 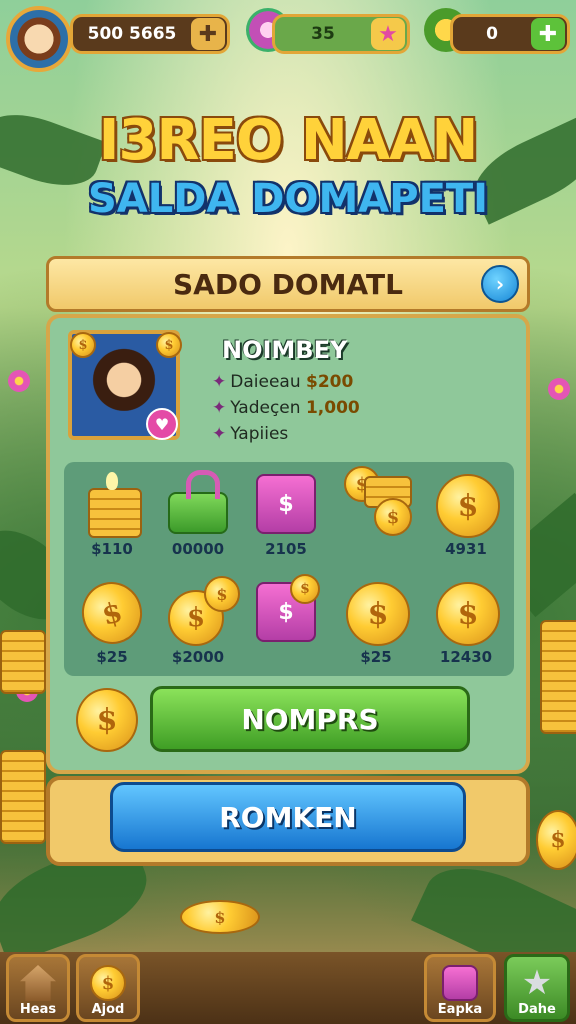 What do you see at coordinates (500, 284) in the screenshot?
I see `chevron-right-icon: ›` at bounding box center [500, 284].